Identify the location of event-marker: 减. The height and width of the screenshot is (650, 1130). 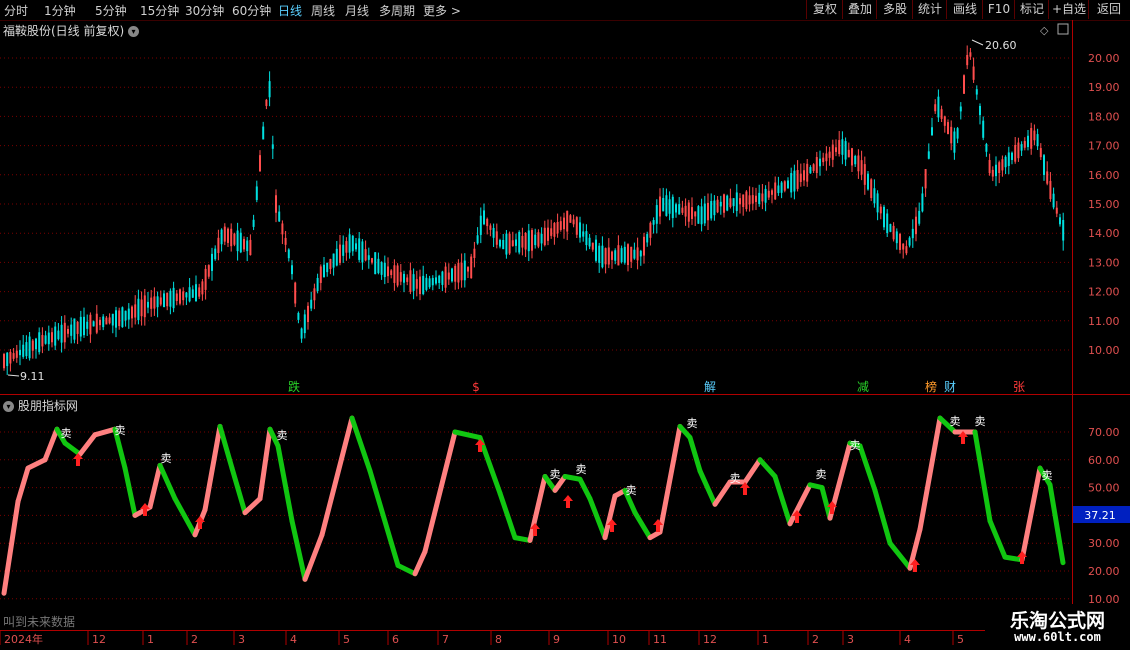
(863, 387).